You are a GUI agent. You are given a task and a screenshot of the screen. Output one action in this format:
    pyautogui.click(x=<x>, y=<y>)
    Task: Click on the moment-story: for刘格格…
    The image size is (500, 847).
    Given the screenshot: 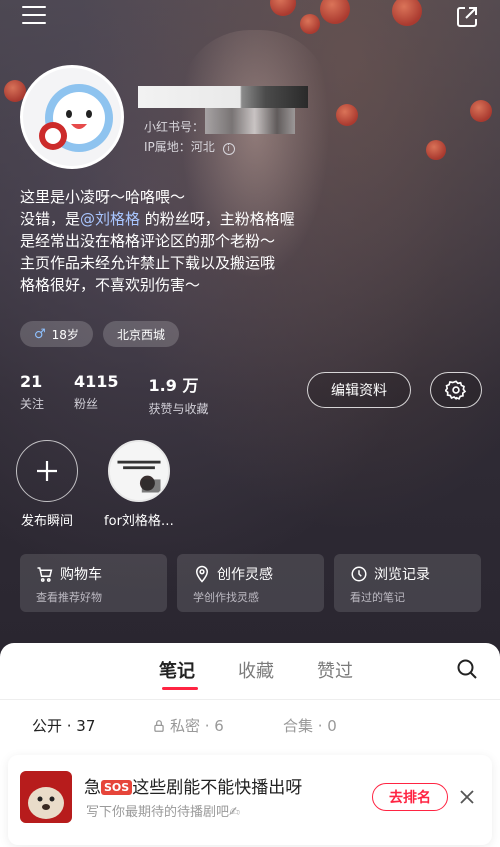 What is the action you would take?
    pyautogui.click(x=139, y=484)
    